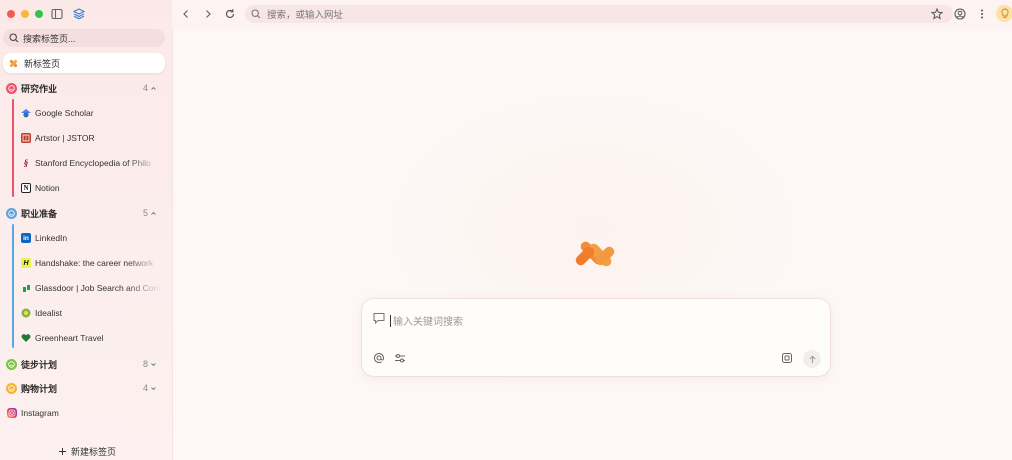 This screenshot has width=1012, height=460. I want to click on group-label: 职业准备, so click(39, 213).